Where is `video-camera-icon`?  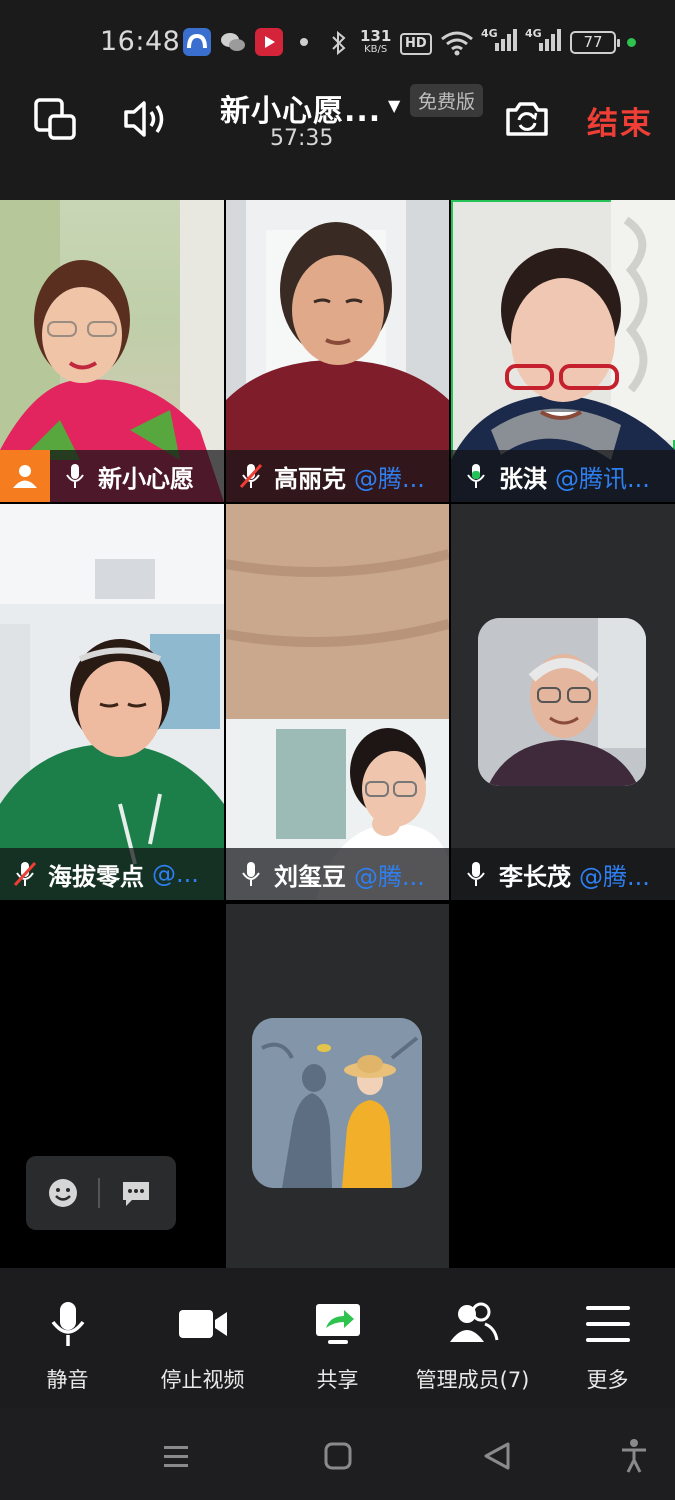
video-camera-icon is located at coordinates (203, 1324).